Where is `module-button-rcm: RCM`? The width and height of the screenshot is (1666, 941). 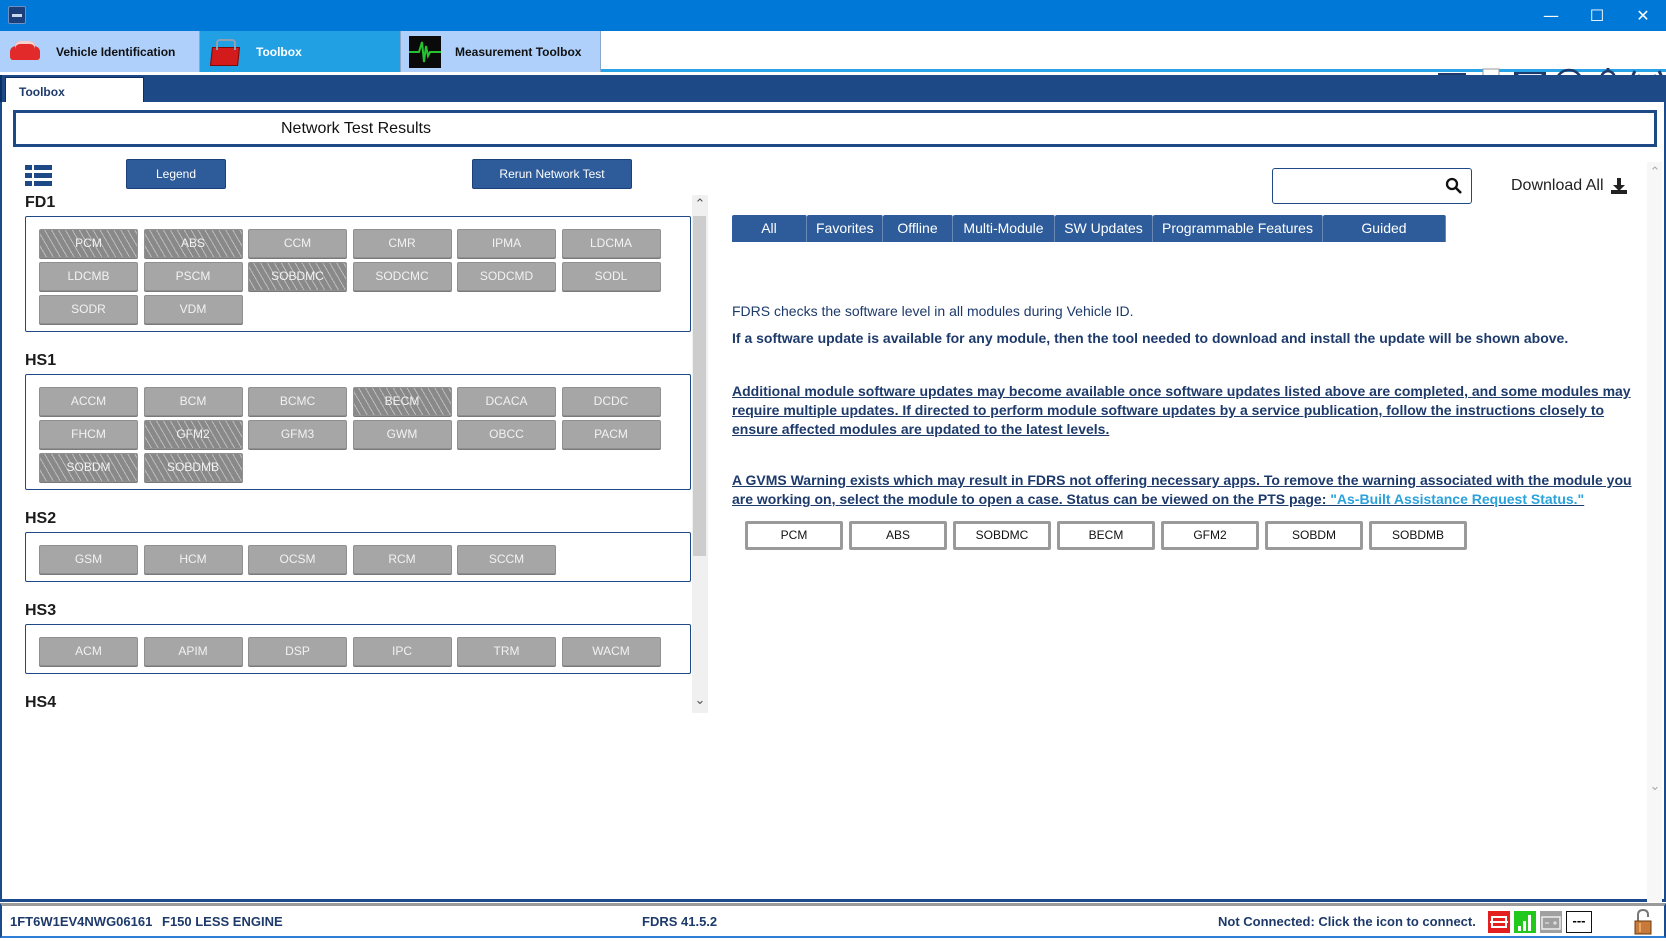
module-button-rcm: RCM is located at coordinates (402, 559).